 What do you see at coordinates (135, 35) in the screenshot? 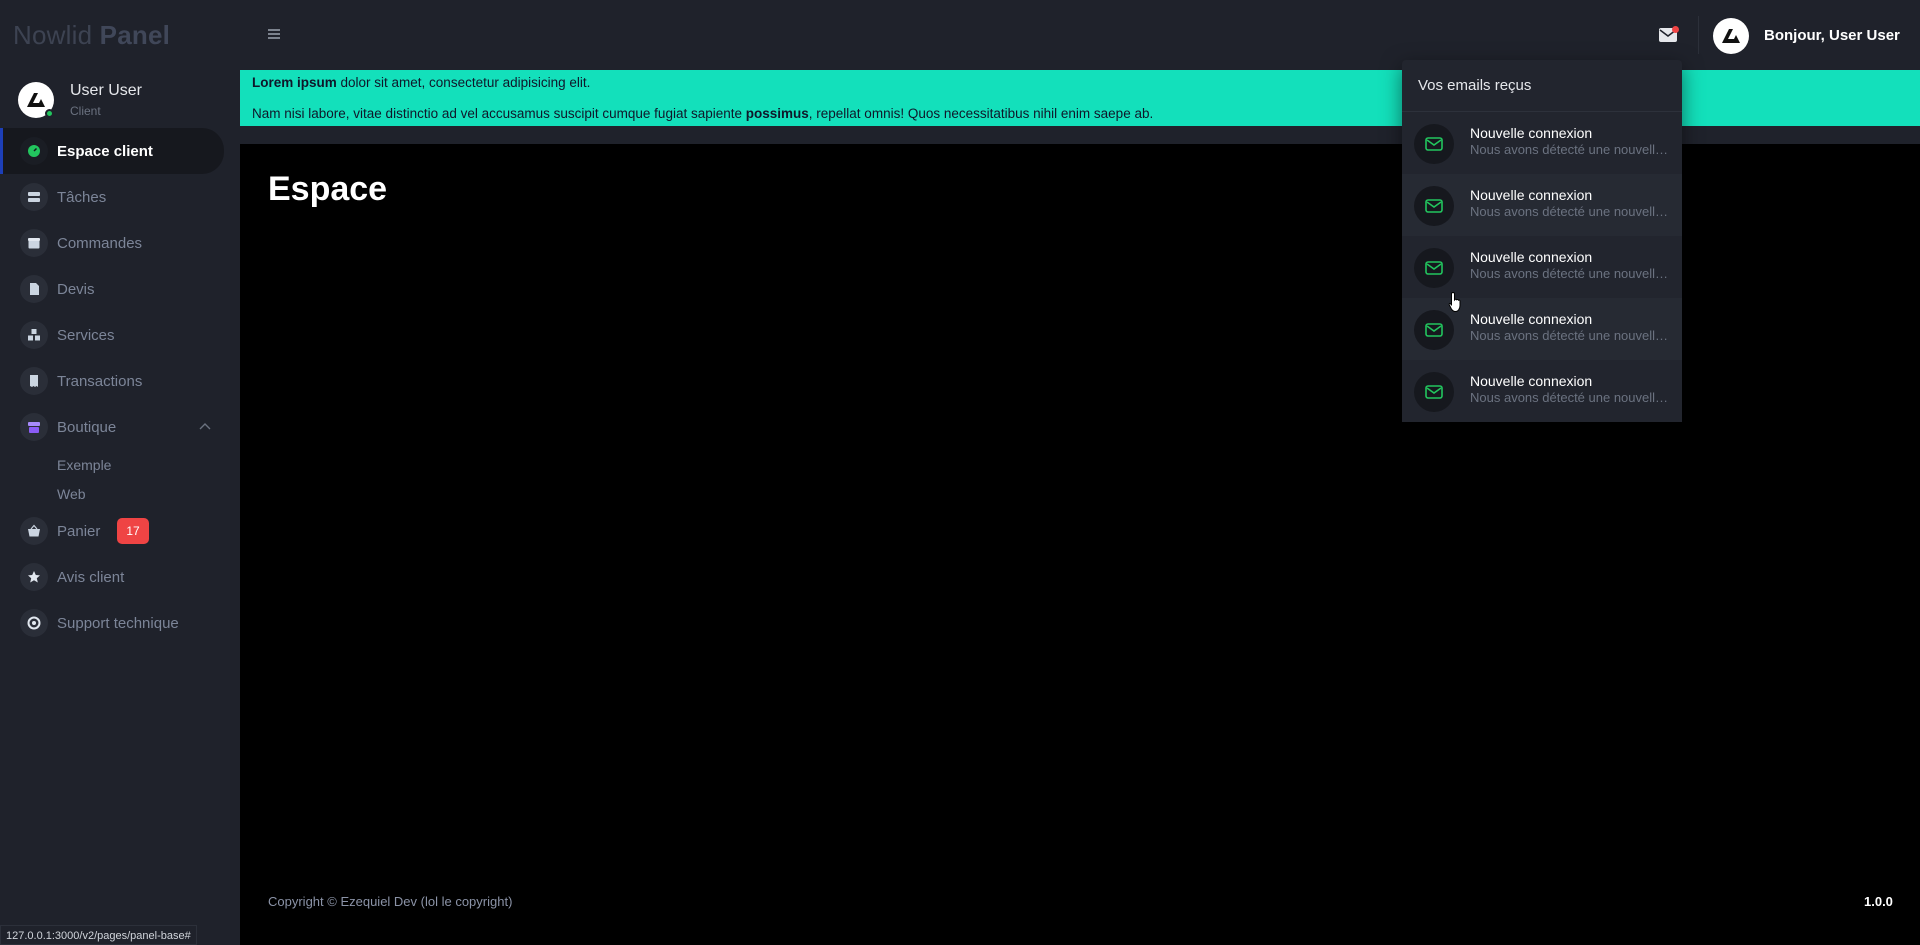
I see `brand-name-bold: Panel` at bounding box center [135, 35].